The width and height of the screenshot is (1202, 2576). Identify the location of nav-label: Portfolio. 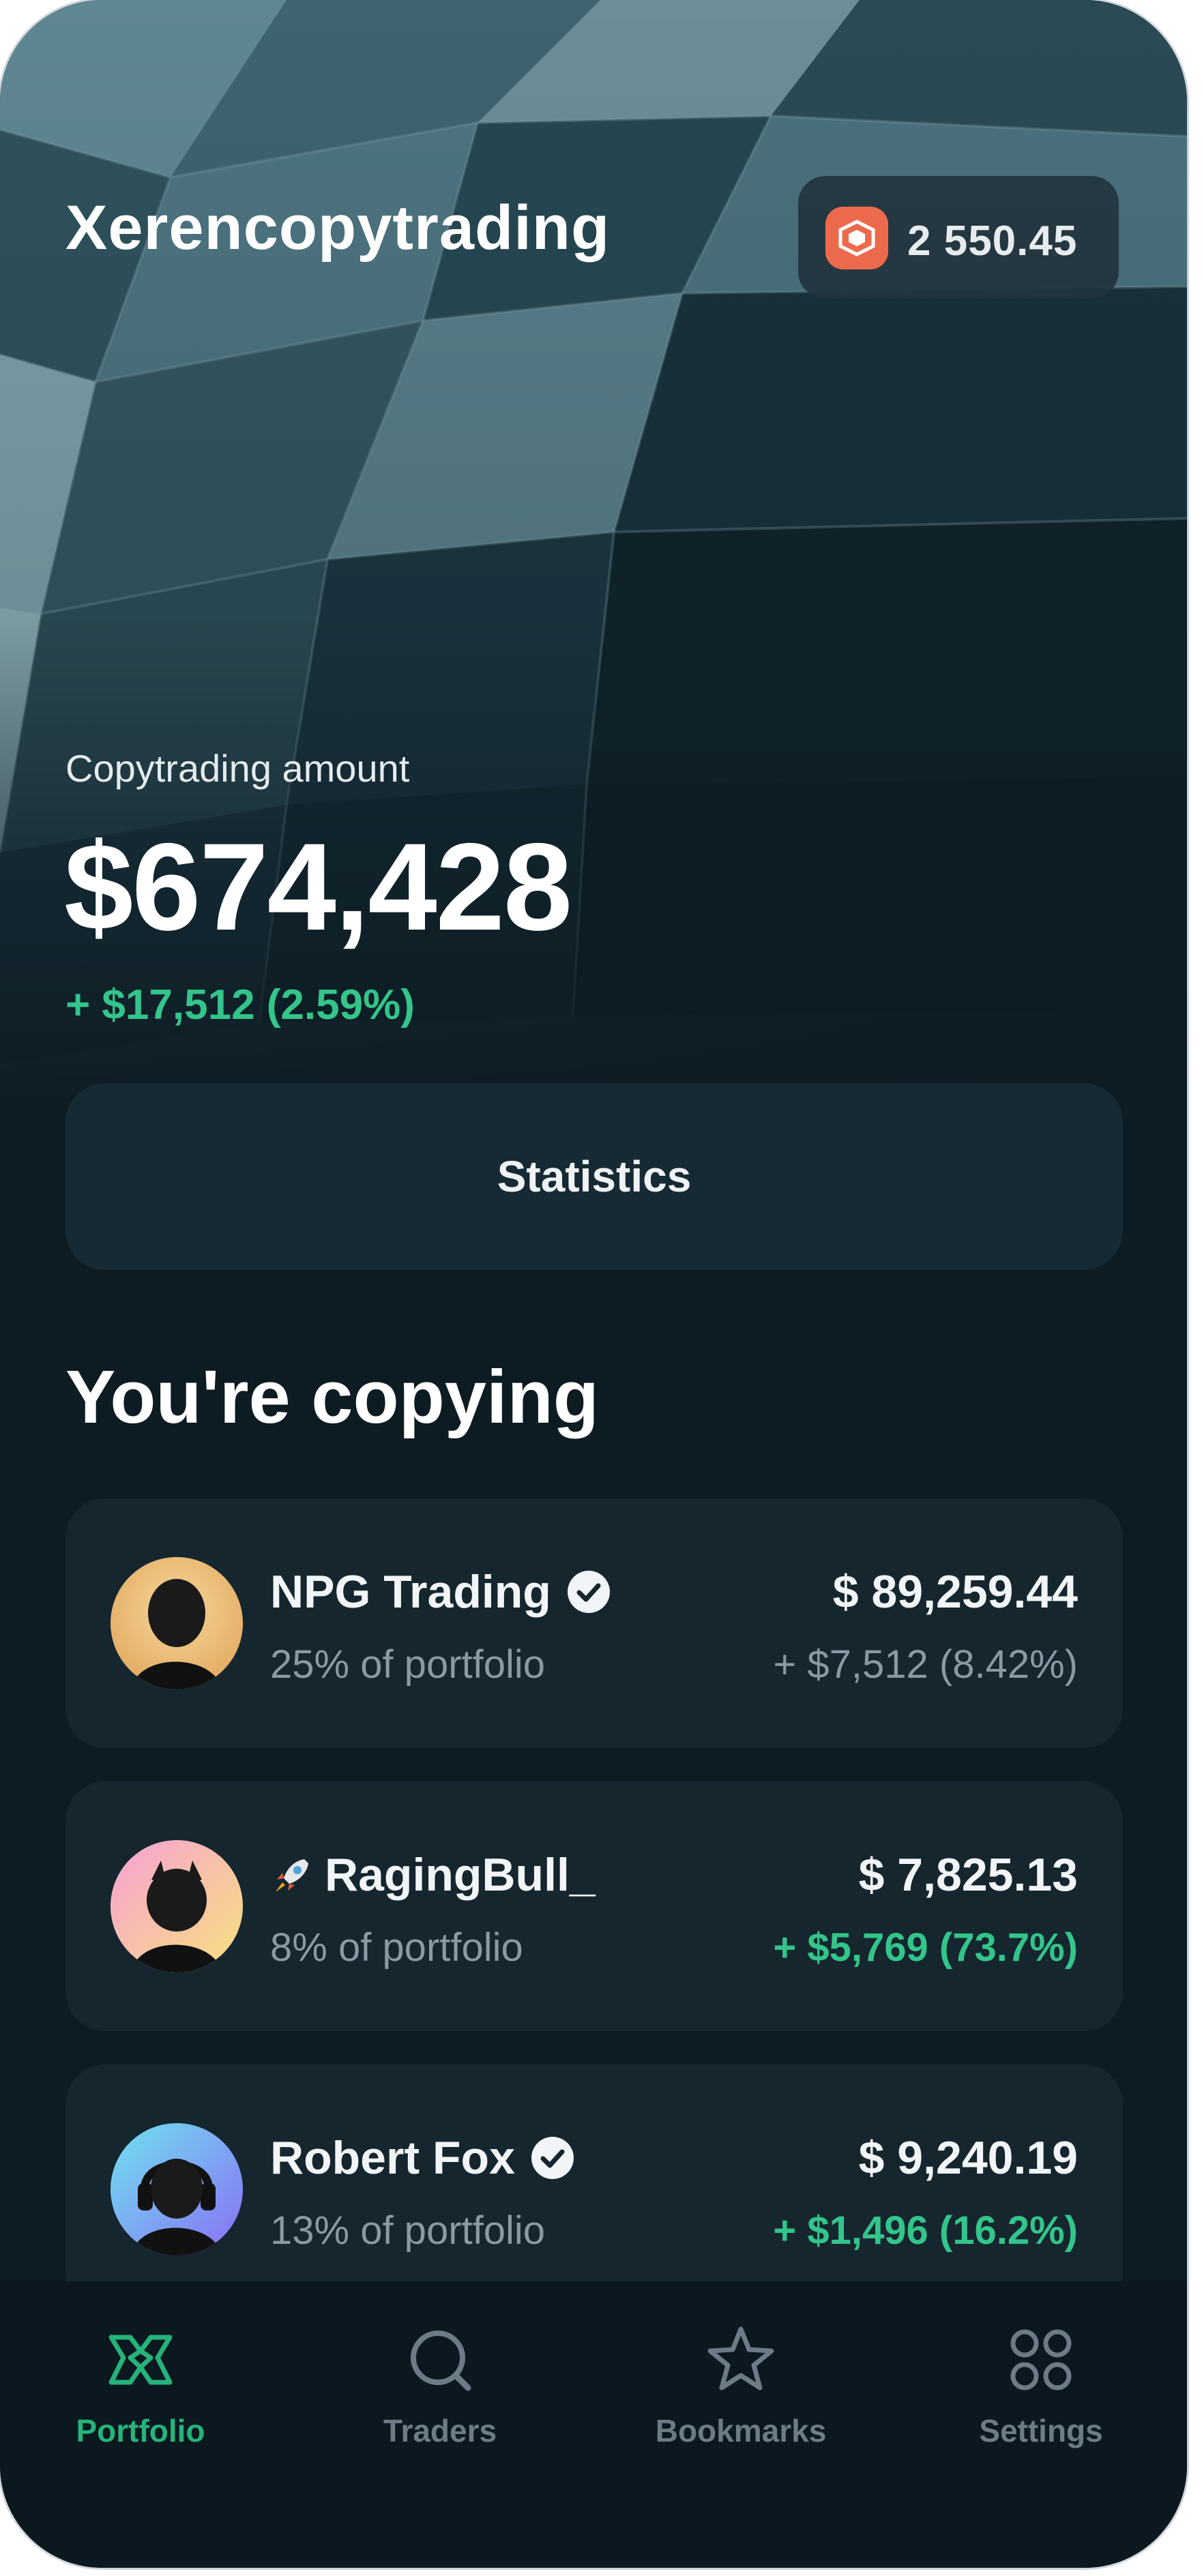
(140, 2430).